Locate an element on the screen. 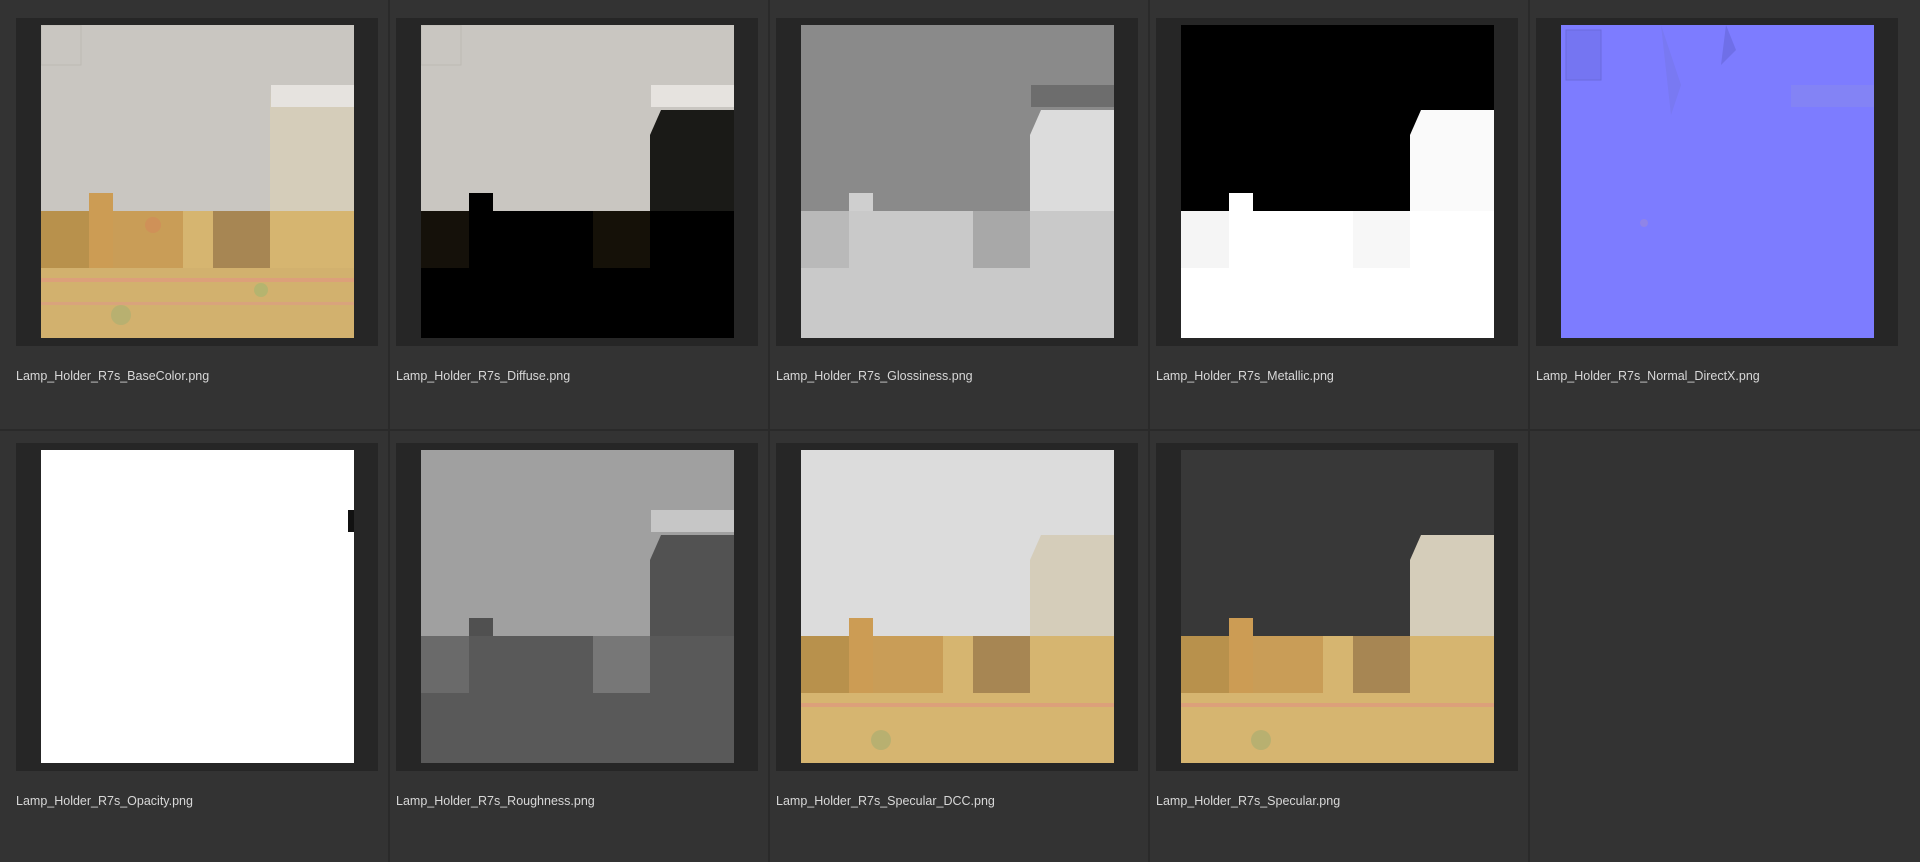 This screenshot has height=862, width=1920. file-name: Lamp_Holder_R7s_Glossiness.png is located at coordinates (874, 376).